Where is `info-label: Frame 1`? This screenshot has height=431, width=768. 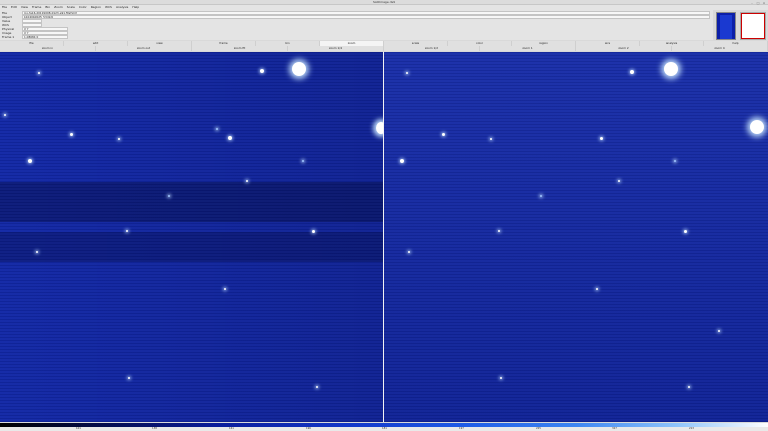
info-label: Frame 1 is located at coordinates (8, 37).